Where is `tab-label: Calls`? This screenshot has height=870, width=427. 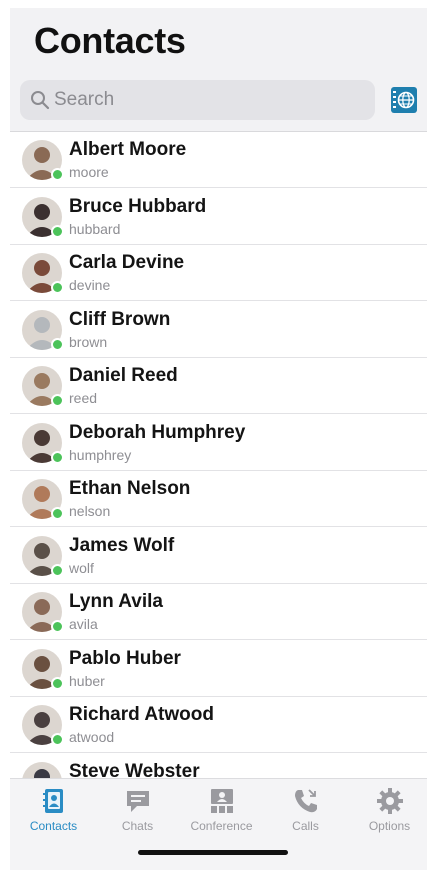
tab-label: Calls is located at coordinates (305, 826).